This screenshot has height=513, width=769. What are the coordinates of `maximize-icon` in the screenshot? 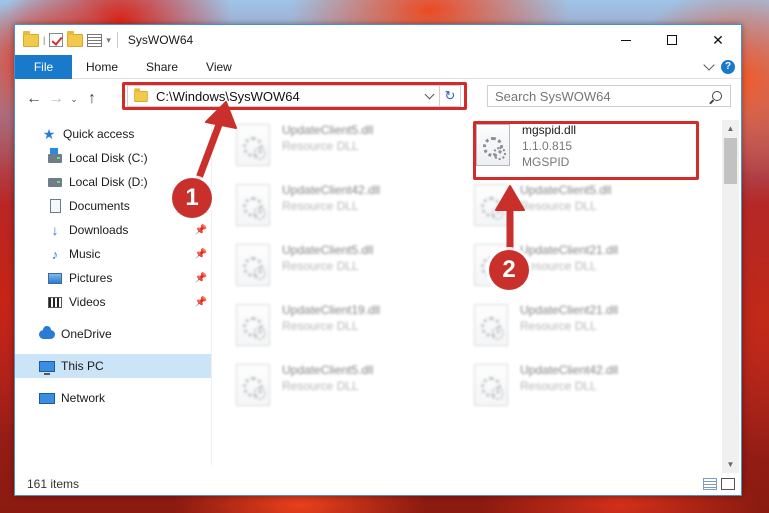 It's located at (672, 40).